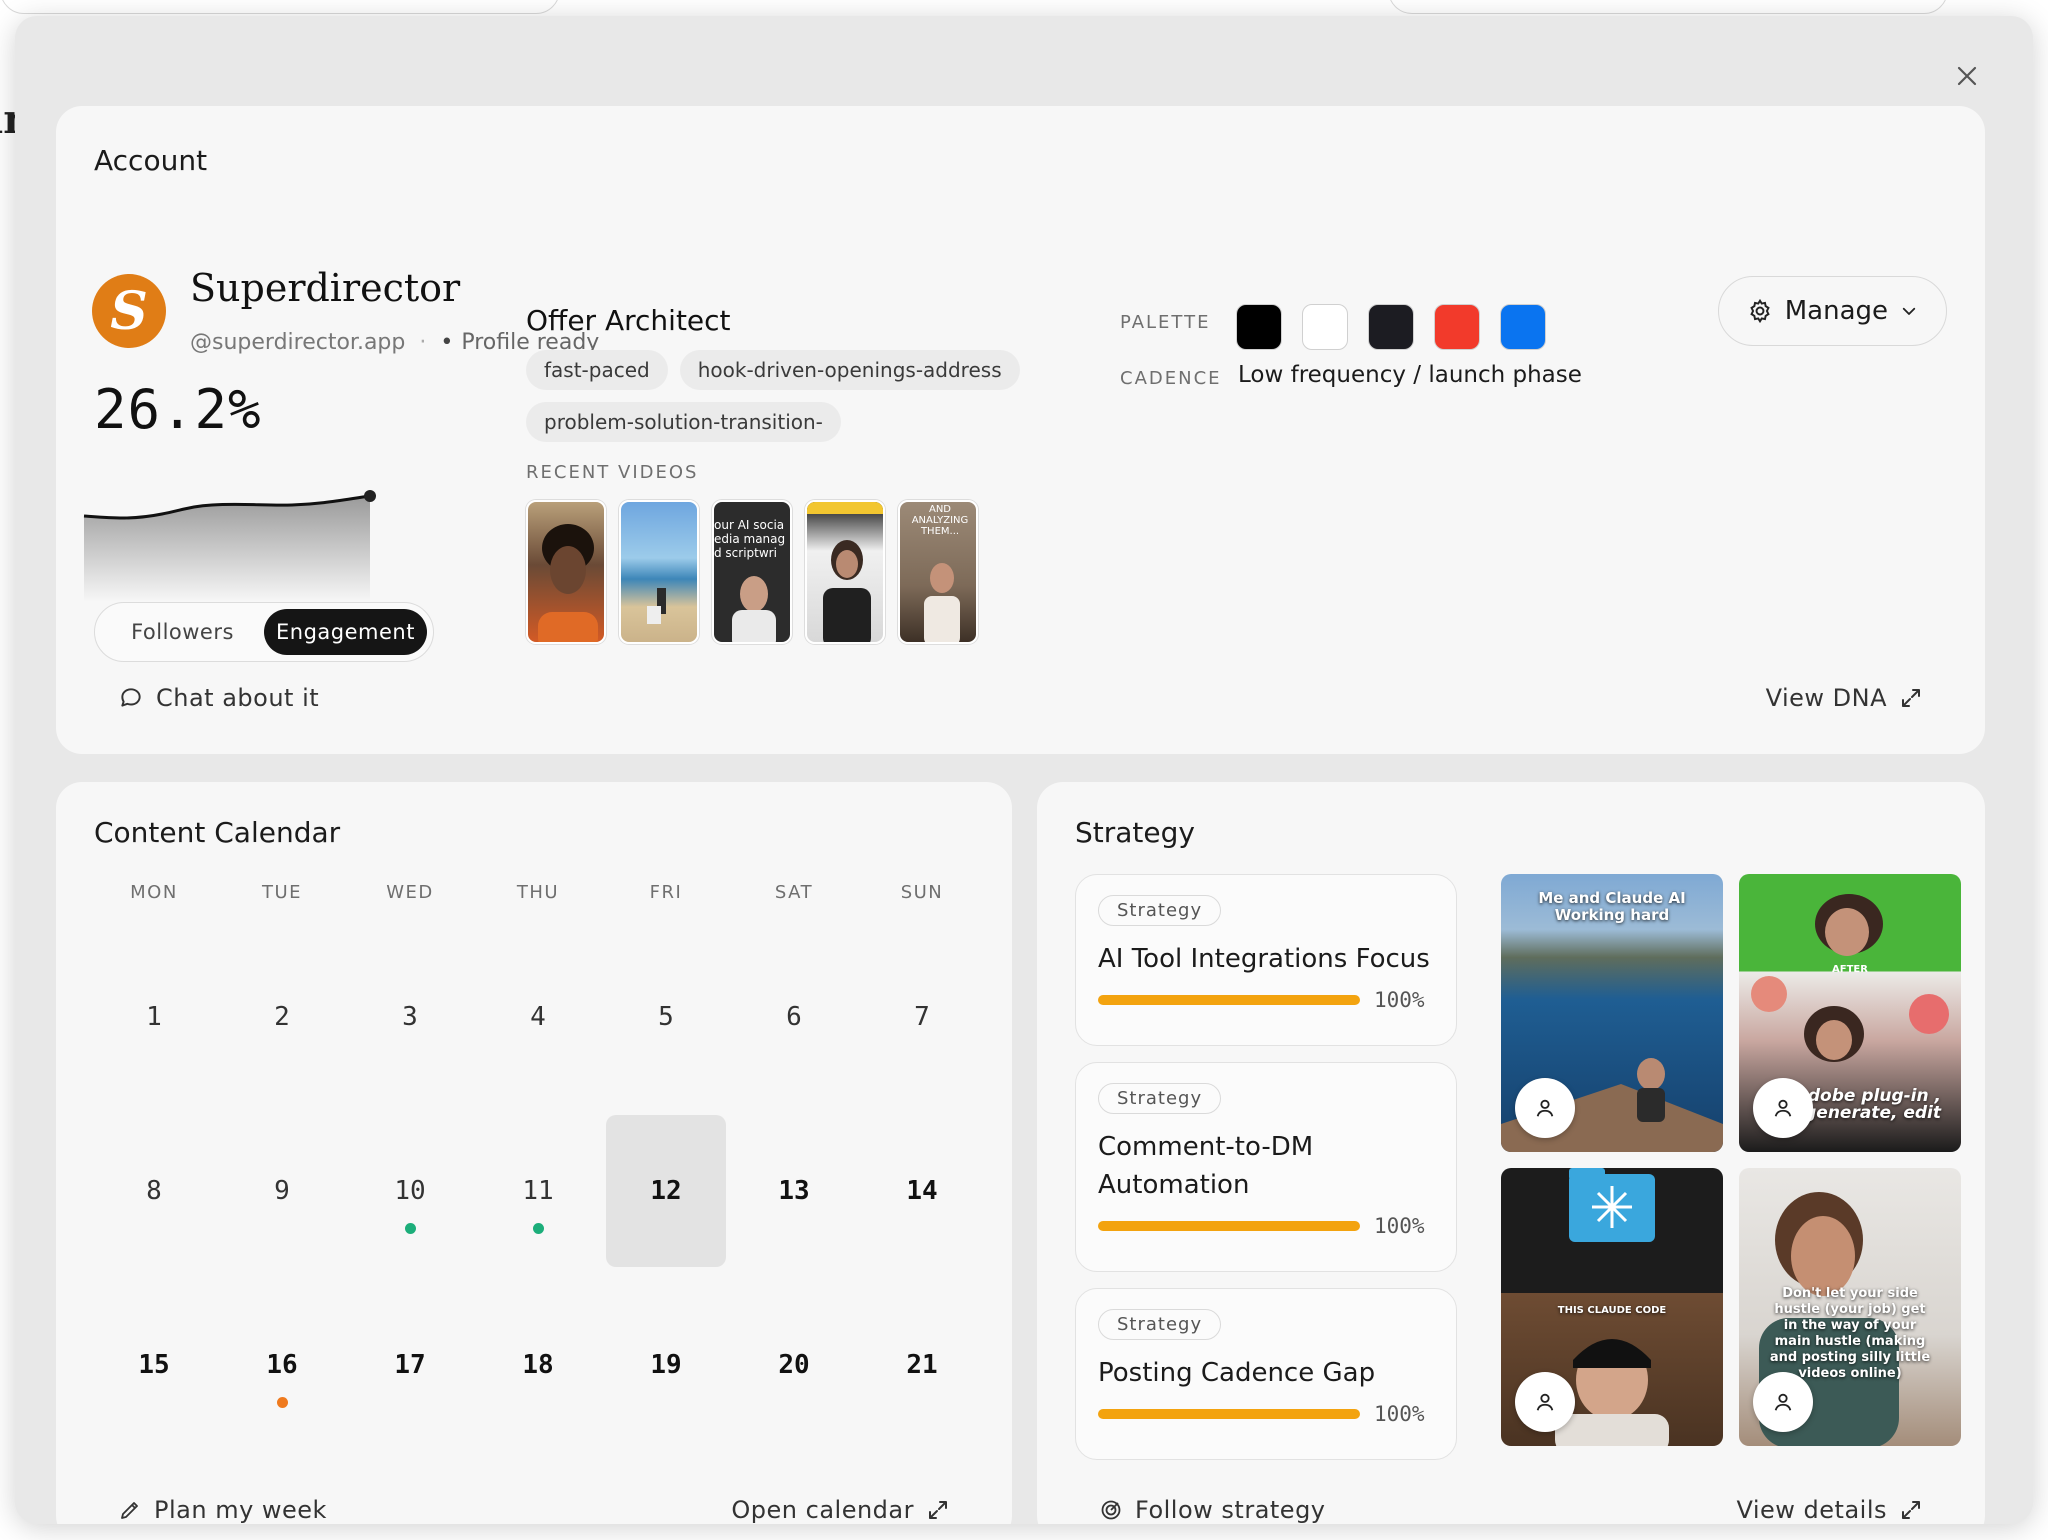 The image size is (2048, 1540). I want to click on weekday-label: WED, so click(410, 892).